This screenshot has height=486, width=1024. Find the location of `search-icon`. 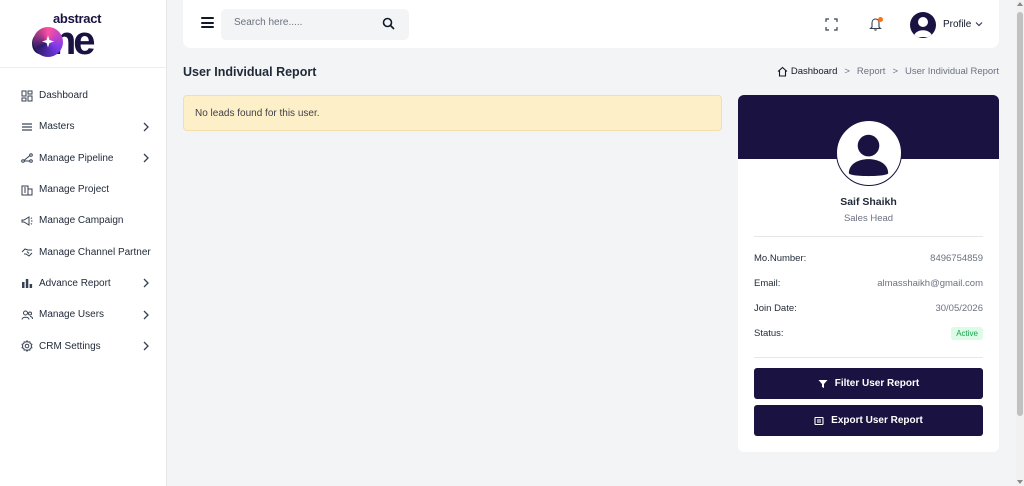

search-icon is located at coordinates (388, 23).